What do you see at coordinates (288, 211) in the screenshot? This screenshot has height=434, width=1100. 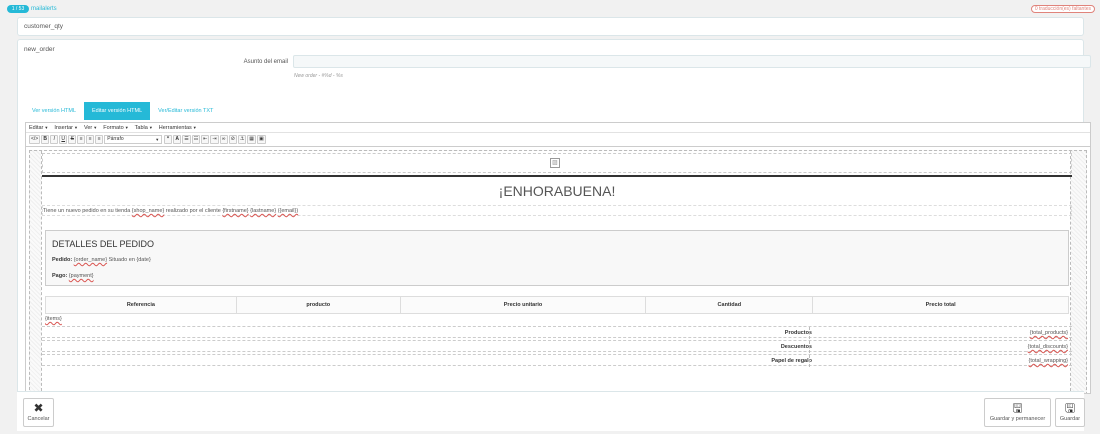 I see `email-var: ({email})` at bounding box center [288, 211].